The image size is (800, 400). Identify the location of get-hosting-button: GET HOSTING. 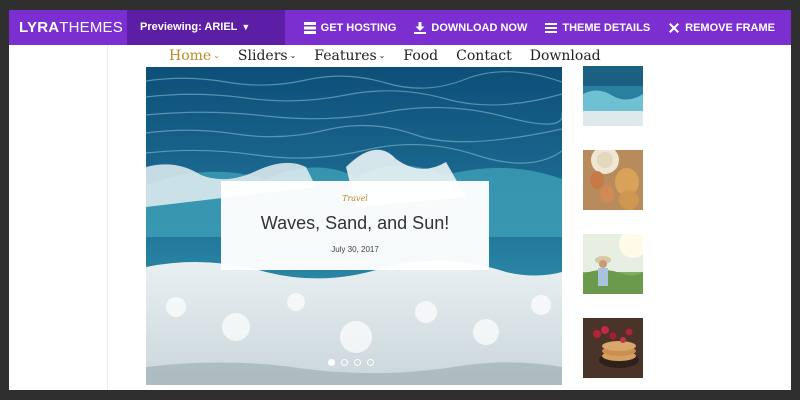
(350, 27).